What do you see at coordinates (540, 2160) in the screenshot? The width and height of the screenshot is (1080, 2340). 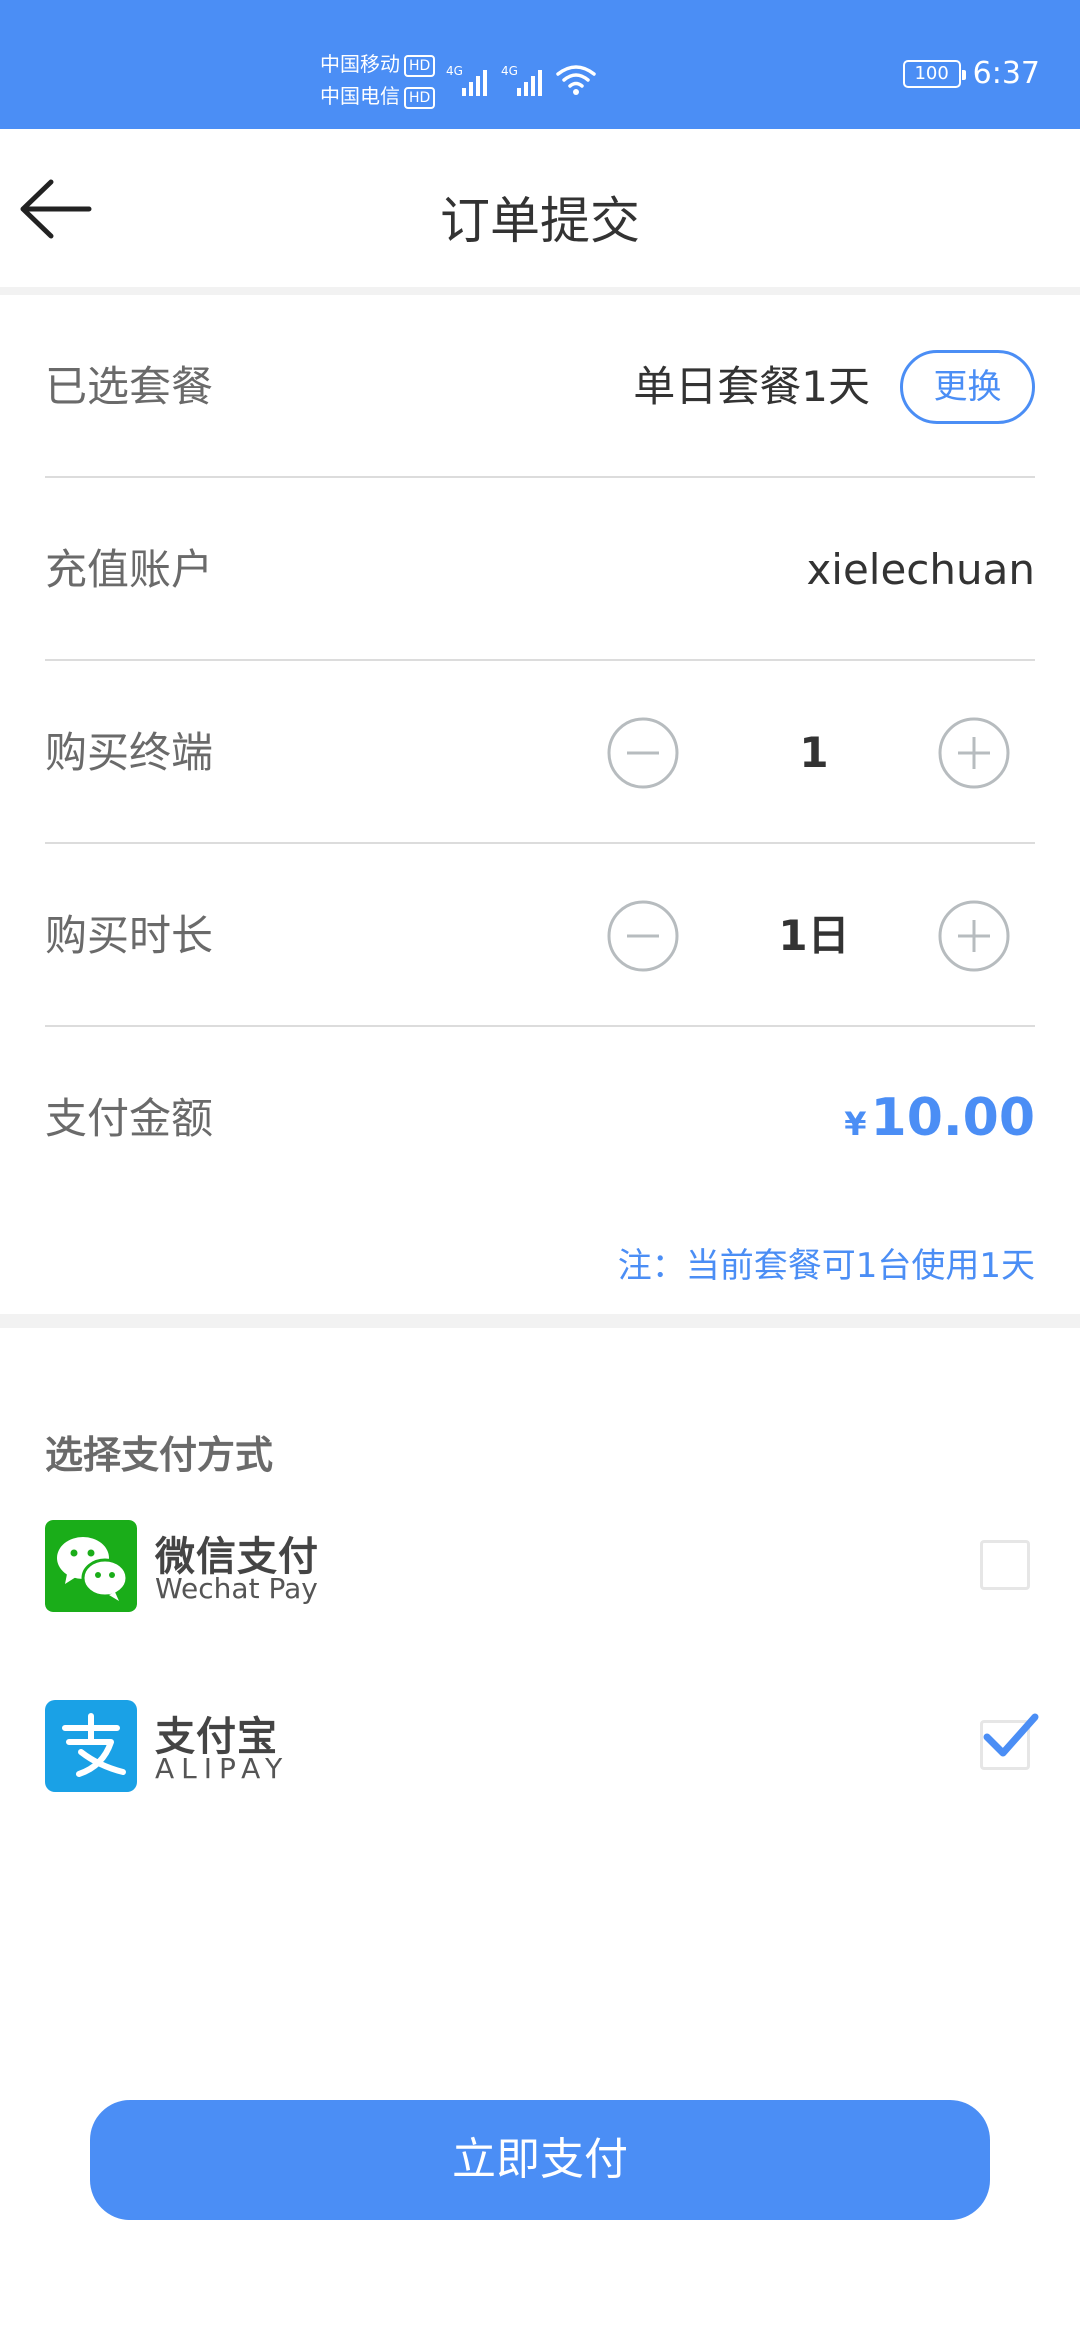 I see `pay-now-button: 立即支付` at bounding box center [540, 2160].